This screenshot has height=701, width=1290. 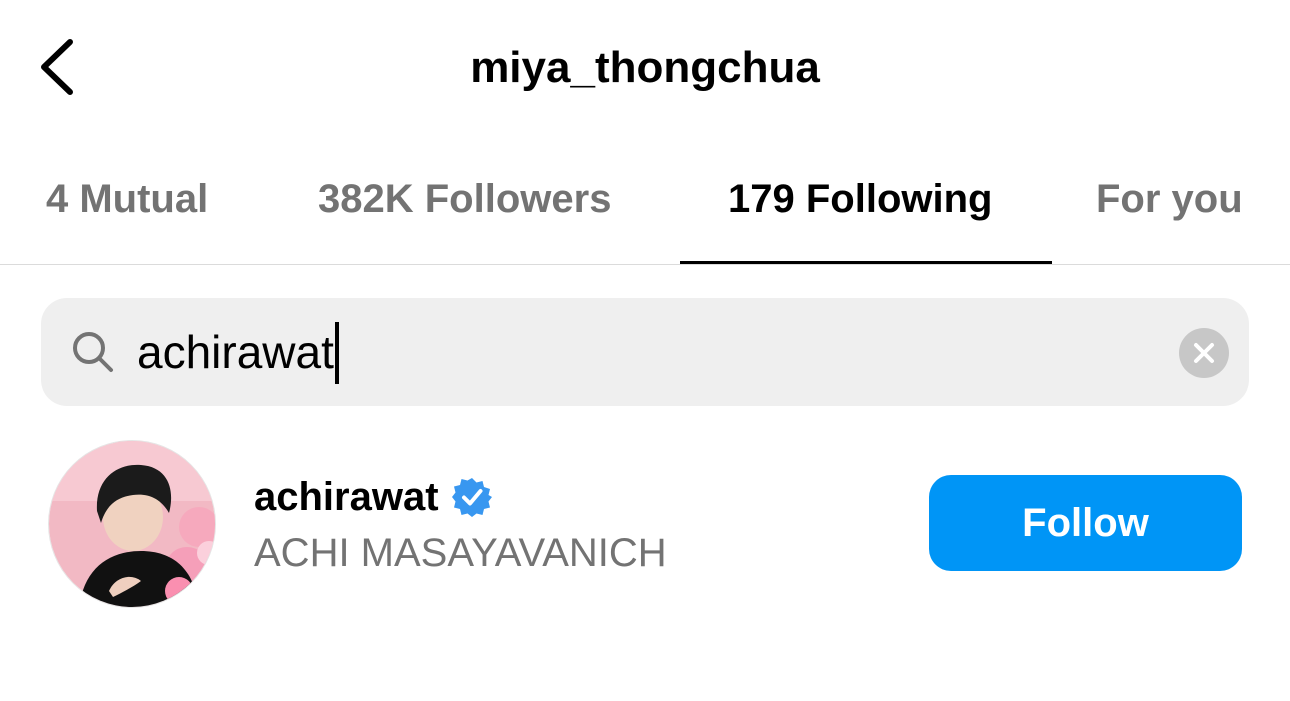 What do you see at coordinates (645, 264) in the screenshot?
I see `divider` at bounding box center [645, 264].